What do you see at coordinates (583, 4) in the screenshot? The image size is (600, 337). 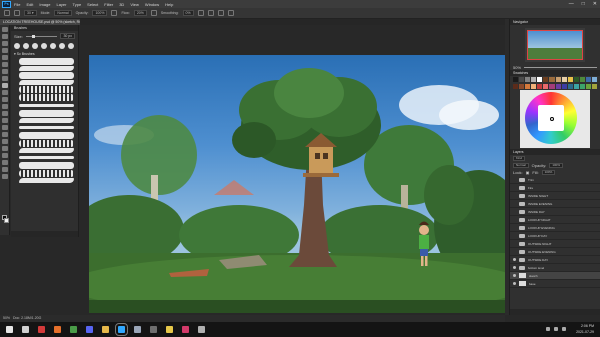 I see `maximize-button: □` at bounding box center [583, 4].